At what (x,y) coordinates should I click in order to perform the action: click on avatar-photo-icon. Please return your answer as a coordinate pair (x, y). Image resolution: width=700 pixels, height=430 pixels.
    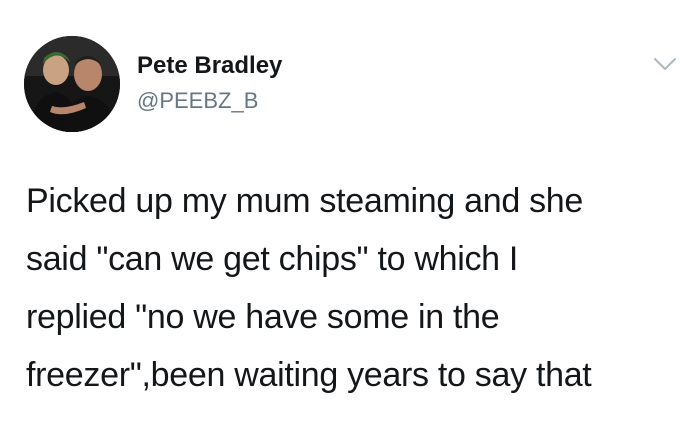
    Looking at the image, I should click on (72, 84).